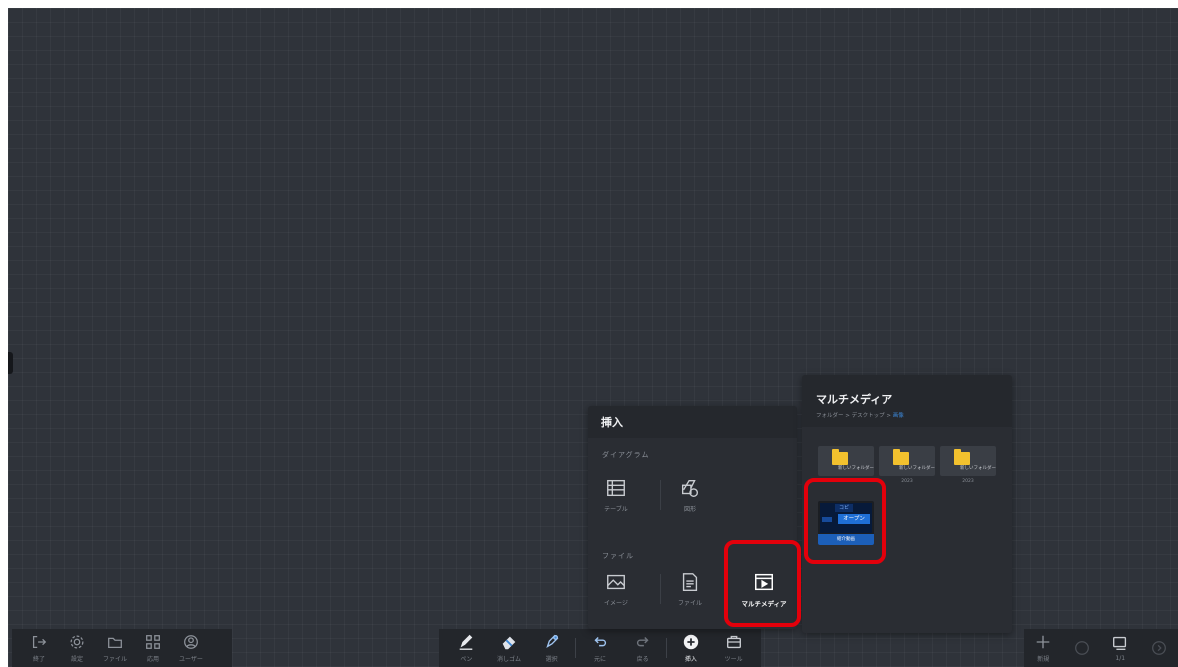 The width and height of the screenshot is (1178, 667). What do you see at coordinates (898, 416) in the screenshot?
I see `breadcrumb-current: 画像` at bounding box center [898, 416].